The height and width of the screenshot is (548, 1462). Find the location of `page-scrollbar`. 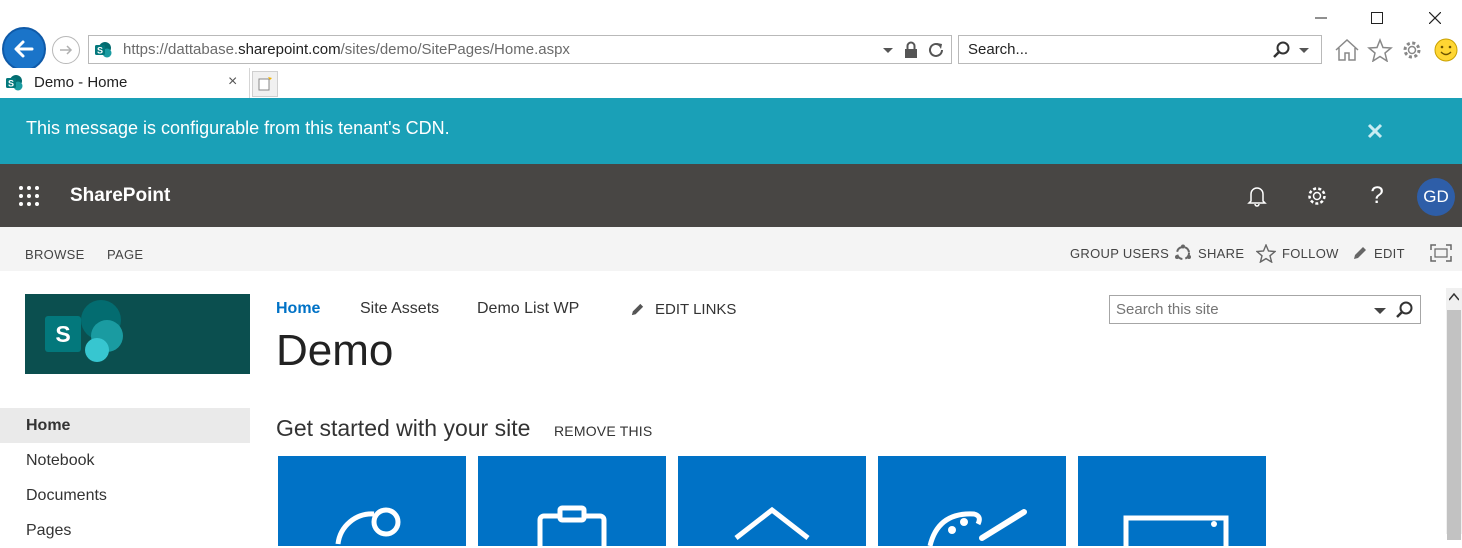

page-scrollbar is located at coordinates (1454, 414).